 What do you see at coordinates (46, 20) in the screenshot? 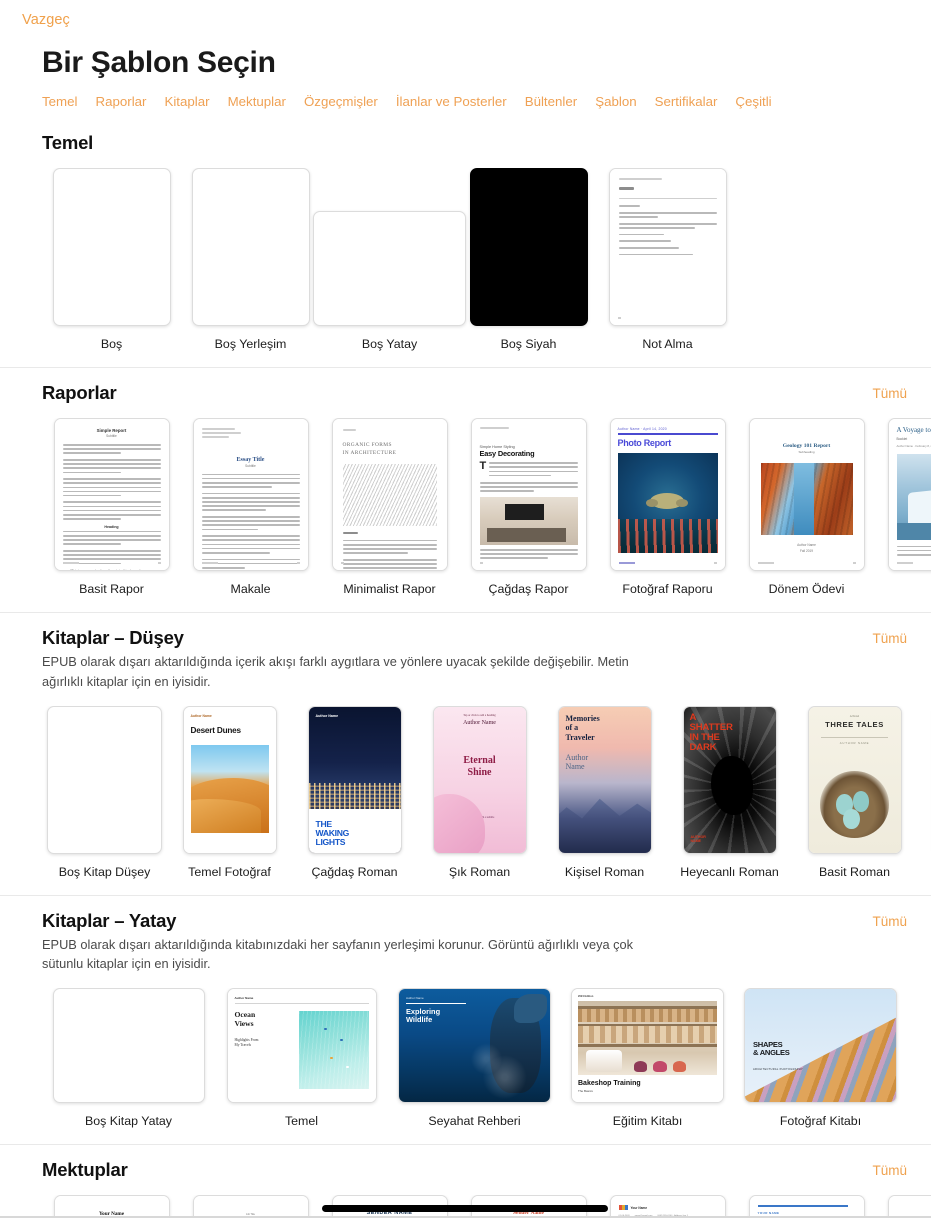
I see `cancel-button: Vazgeç` at bounding box center [46, 20].